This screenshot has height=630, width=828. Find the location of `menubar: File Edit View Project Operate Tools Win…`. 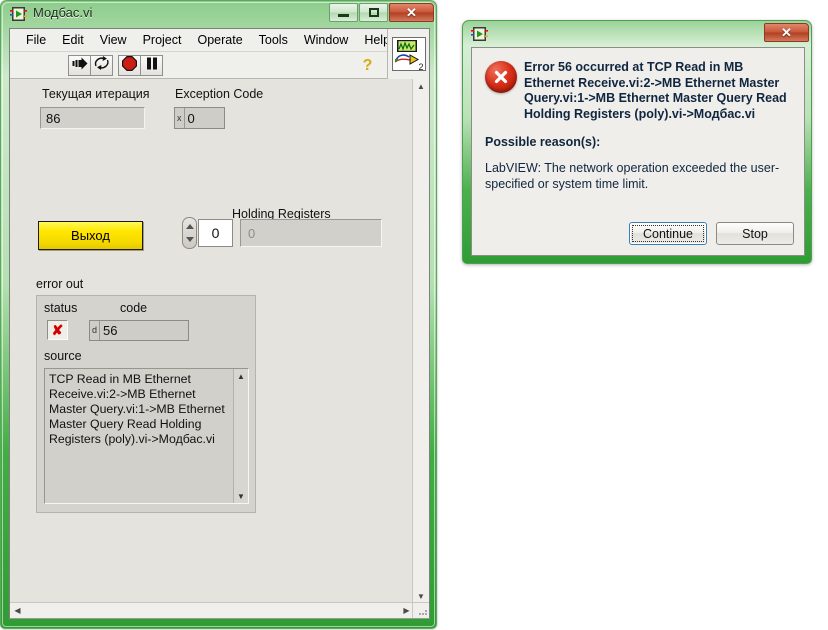

menubar: File Edit View Project Operate Tools Win… is located at coordinates (219, 40).